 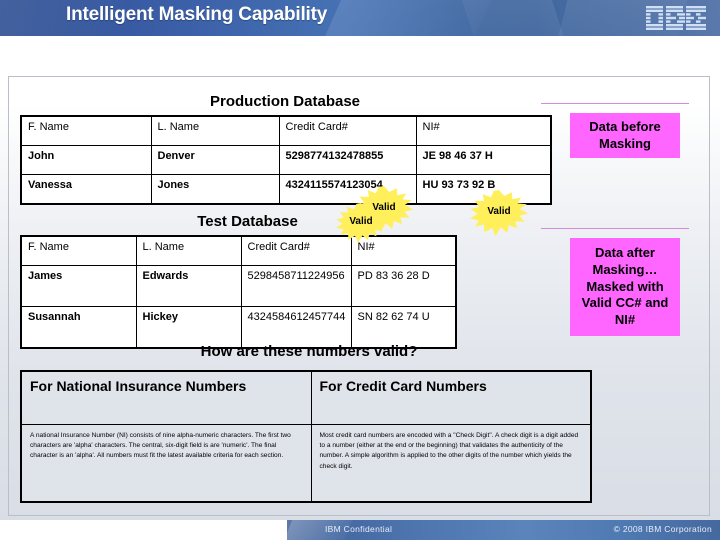 I want to click on cell-ni: PD 83 36 28 D, so click(x=403, y=286).